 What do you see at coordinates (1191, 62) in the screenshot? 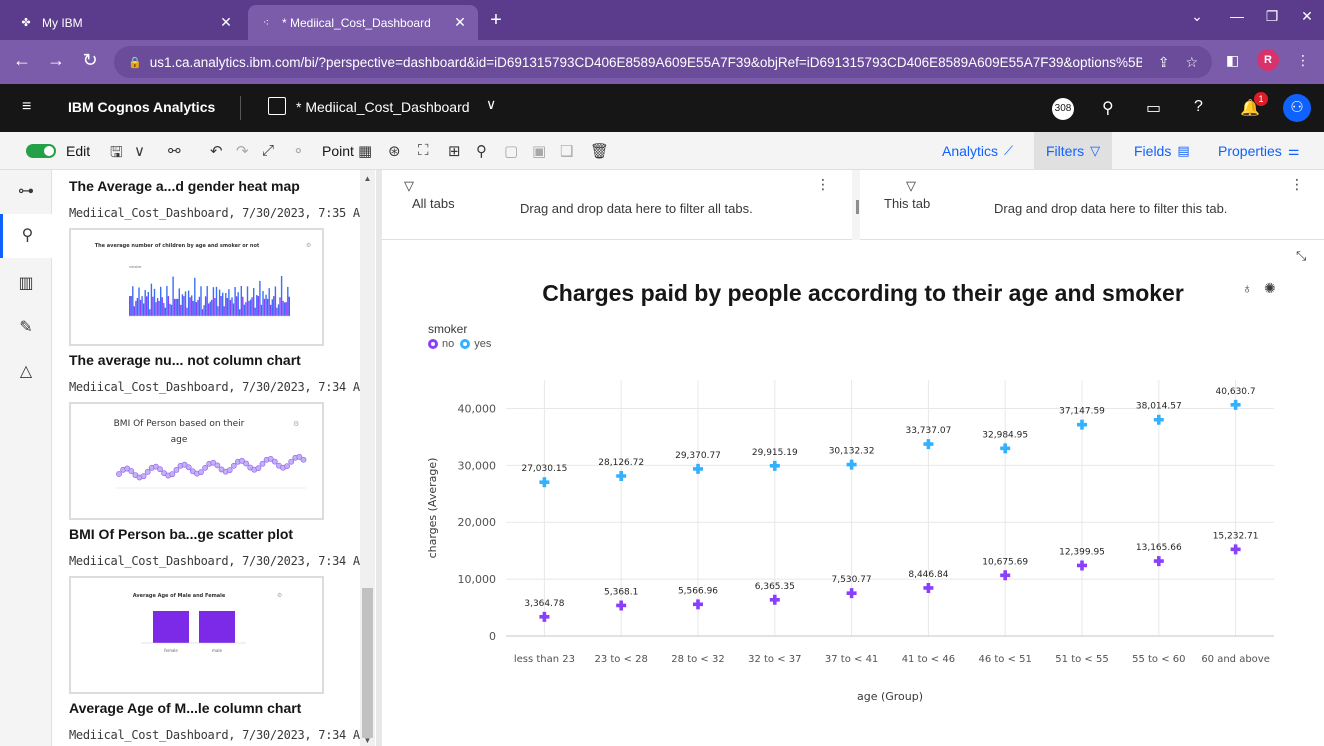
I see `star-icon: ☆` at bounding box center [1191, 62].